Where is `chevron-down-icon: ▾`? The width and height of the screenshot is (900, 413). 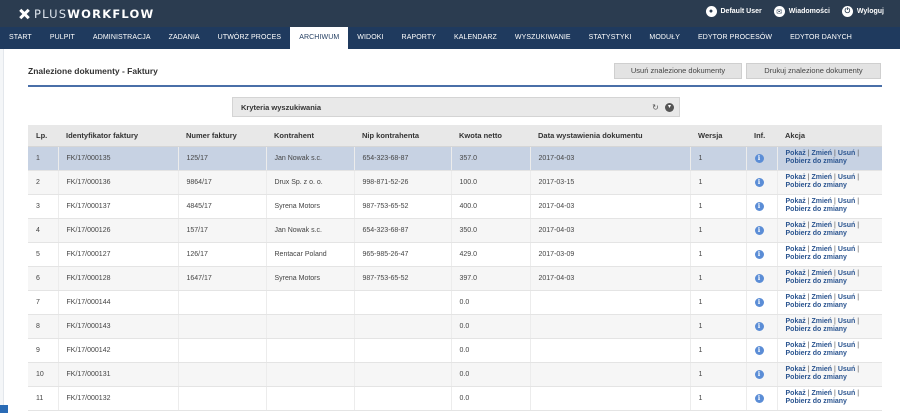 chevron-down-icon: ▾ is located at coordinates (669, 107).